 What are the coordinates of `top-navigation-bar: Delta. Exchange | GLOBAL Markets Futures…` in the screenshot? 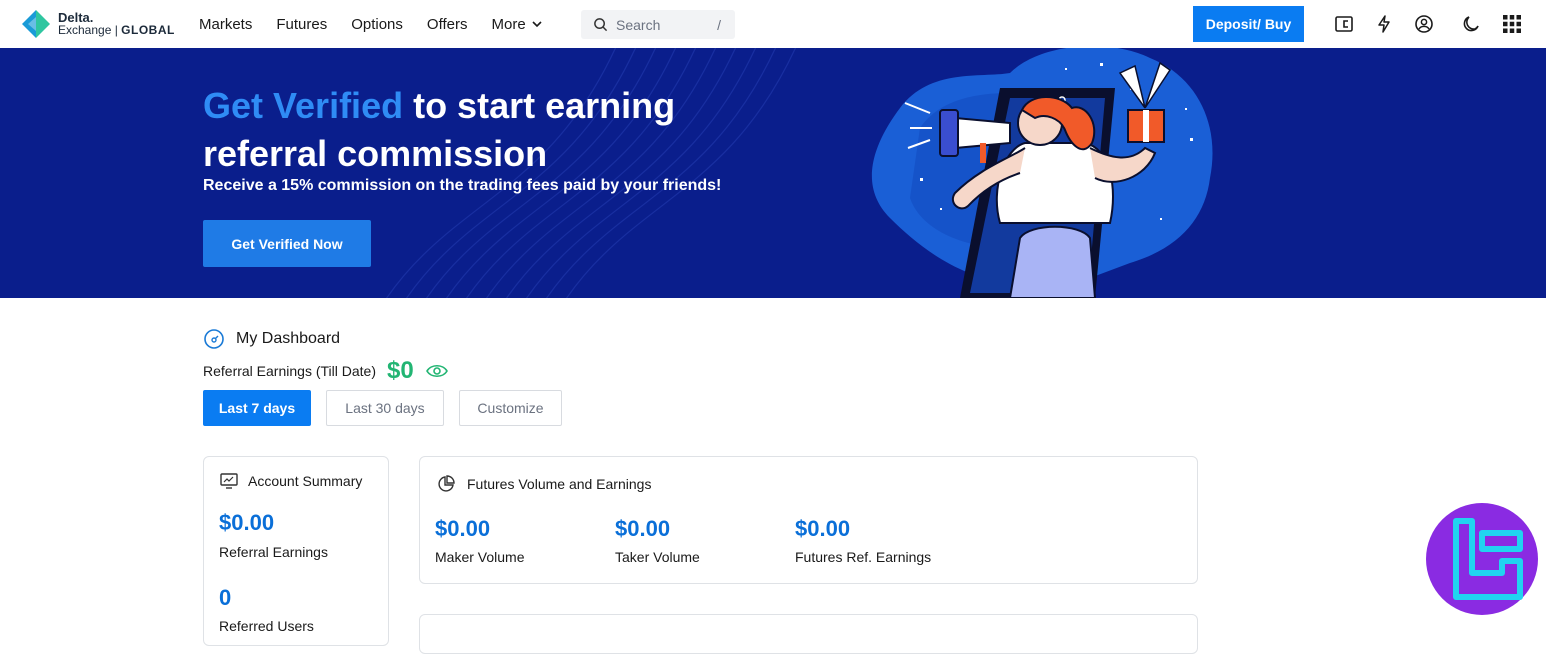 It's located at (773, 24).